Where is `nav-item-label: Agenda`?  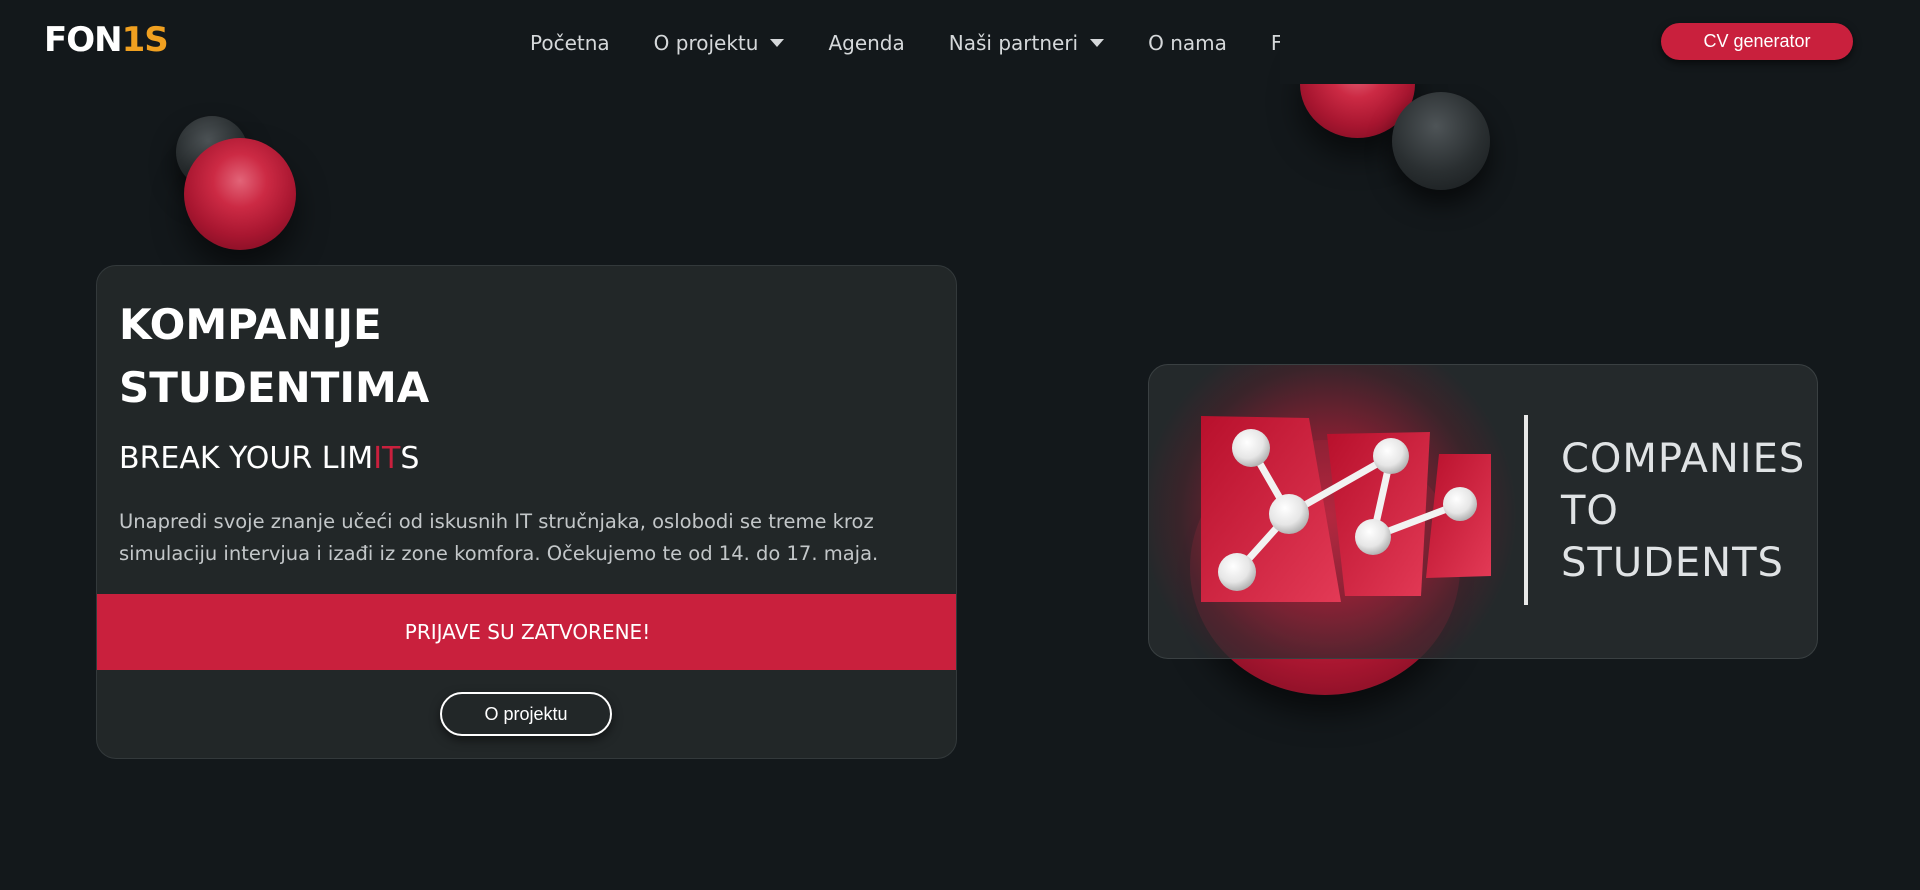 nav-item-label: Agenda is located at coordinates (866, 43).